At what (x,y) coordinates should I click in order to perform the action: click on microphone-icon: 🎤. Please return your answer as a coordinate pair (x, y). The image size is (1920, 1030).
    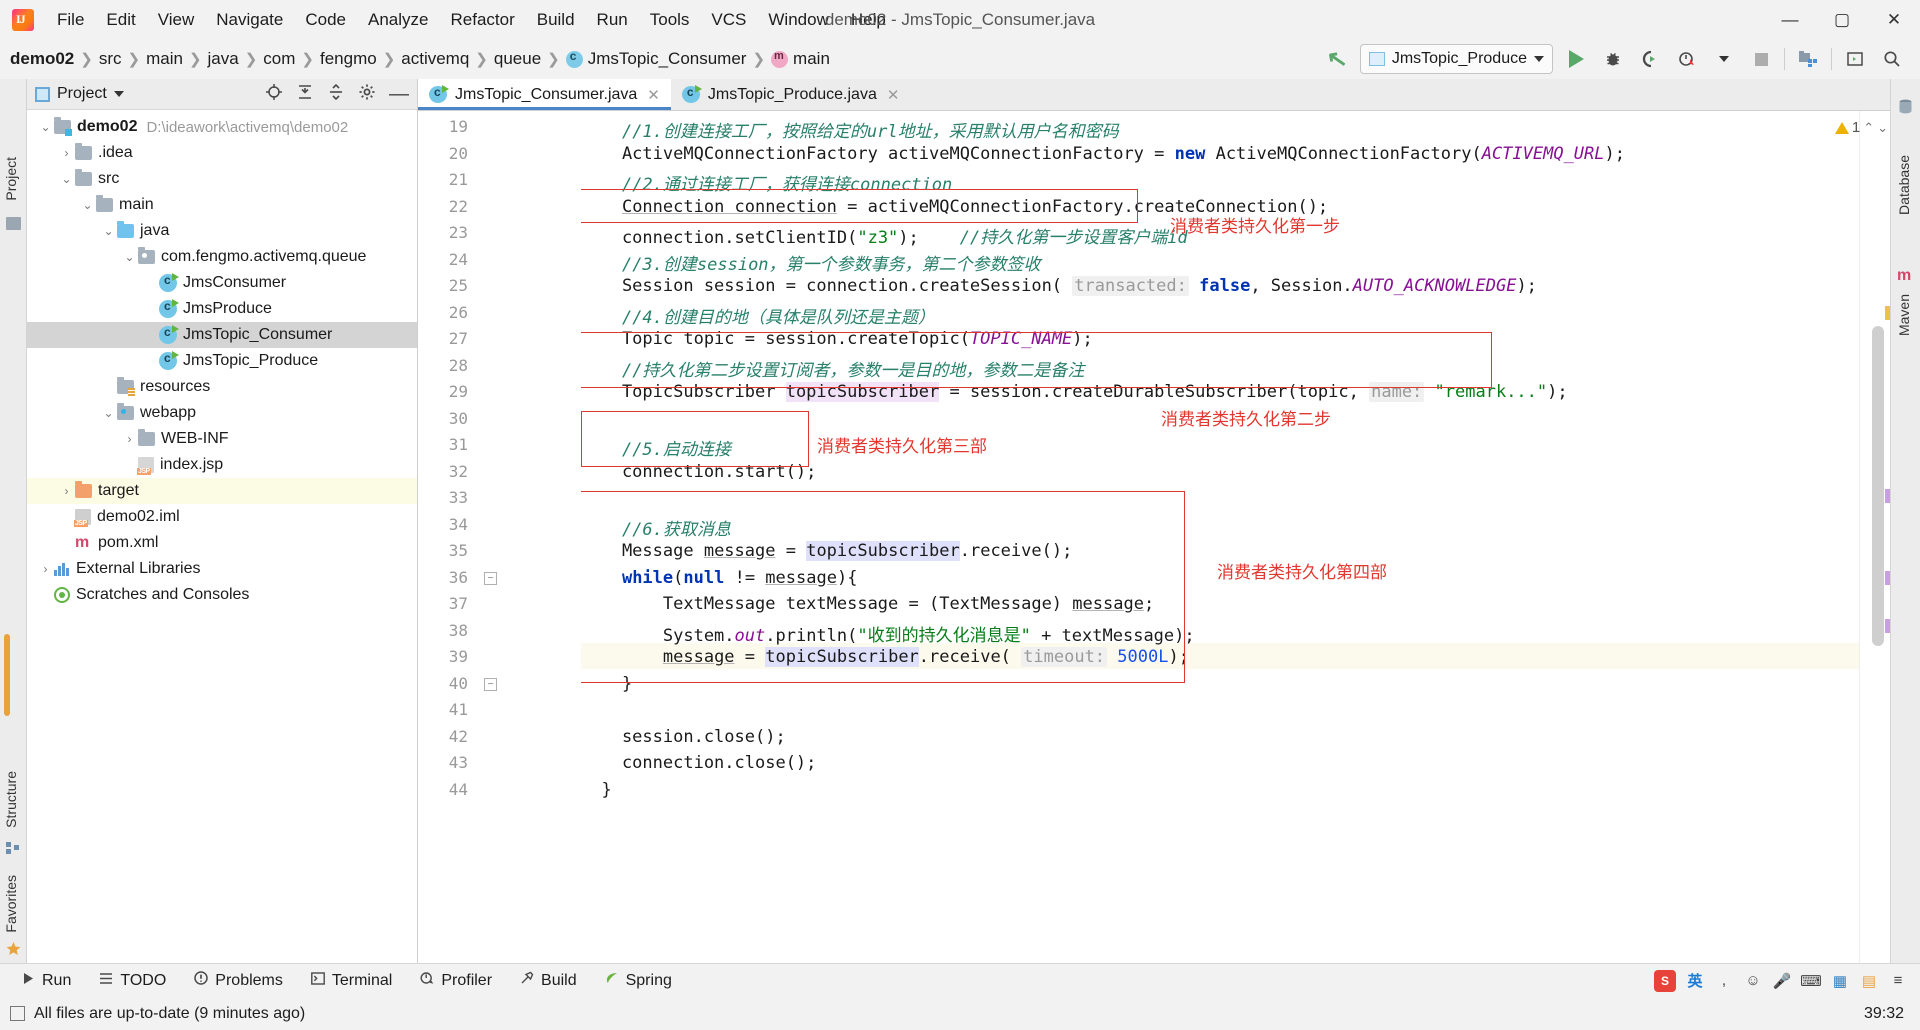
    Looking at the image, I should click on (1782, 981).